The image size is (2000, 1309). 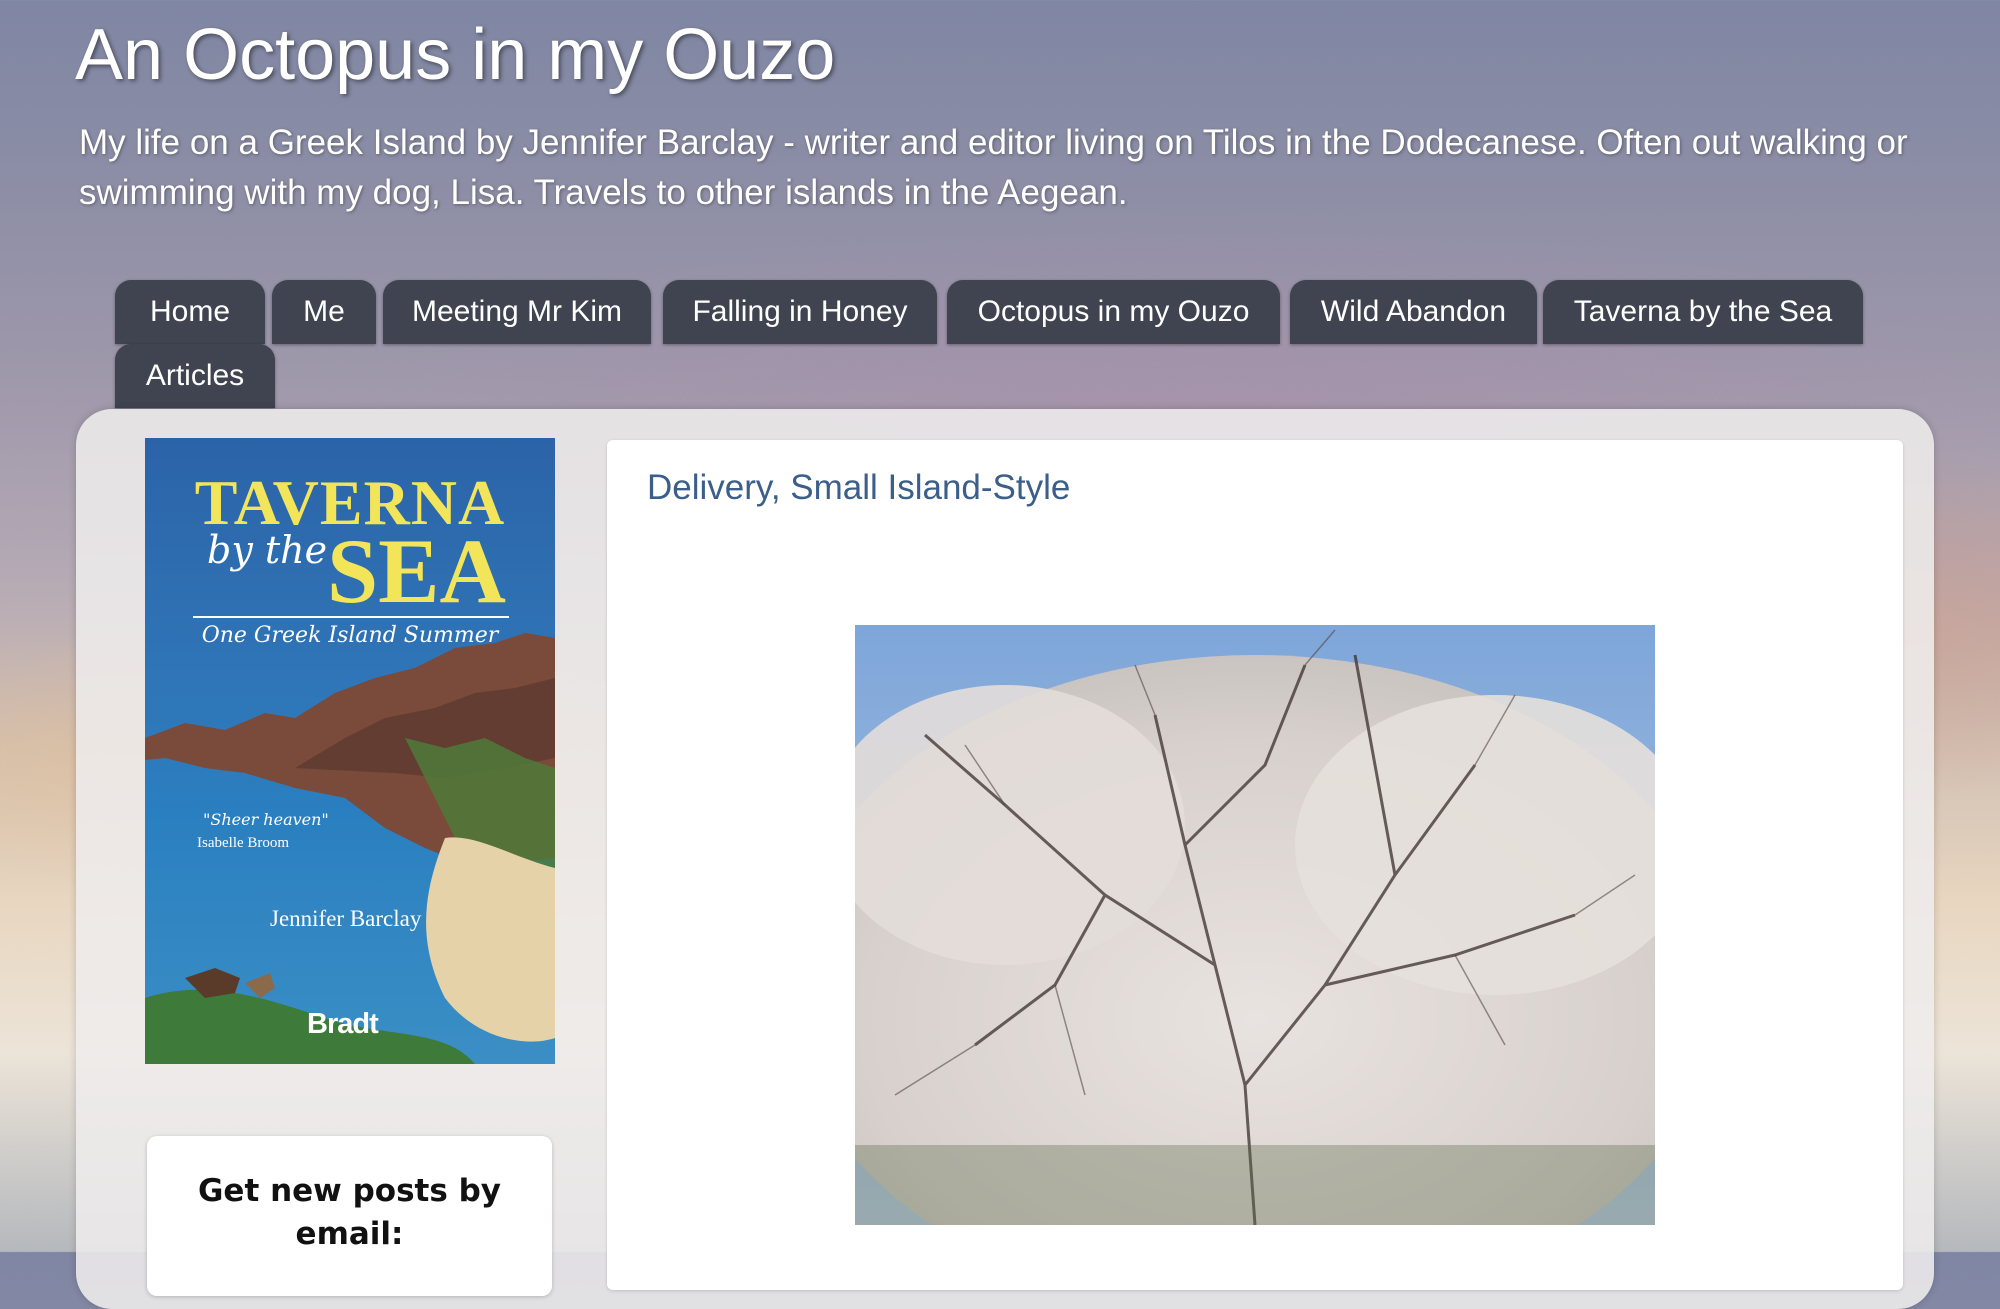 What do you see at coordinates (346, 918) in the screenshot?
I see `book-author: Jennifer Barclay` at bounding box center [346, 918].